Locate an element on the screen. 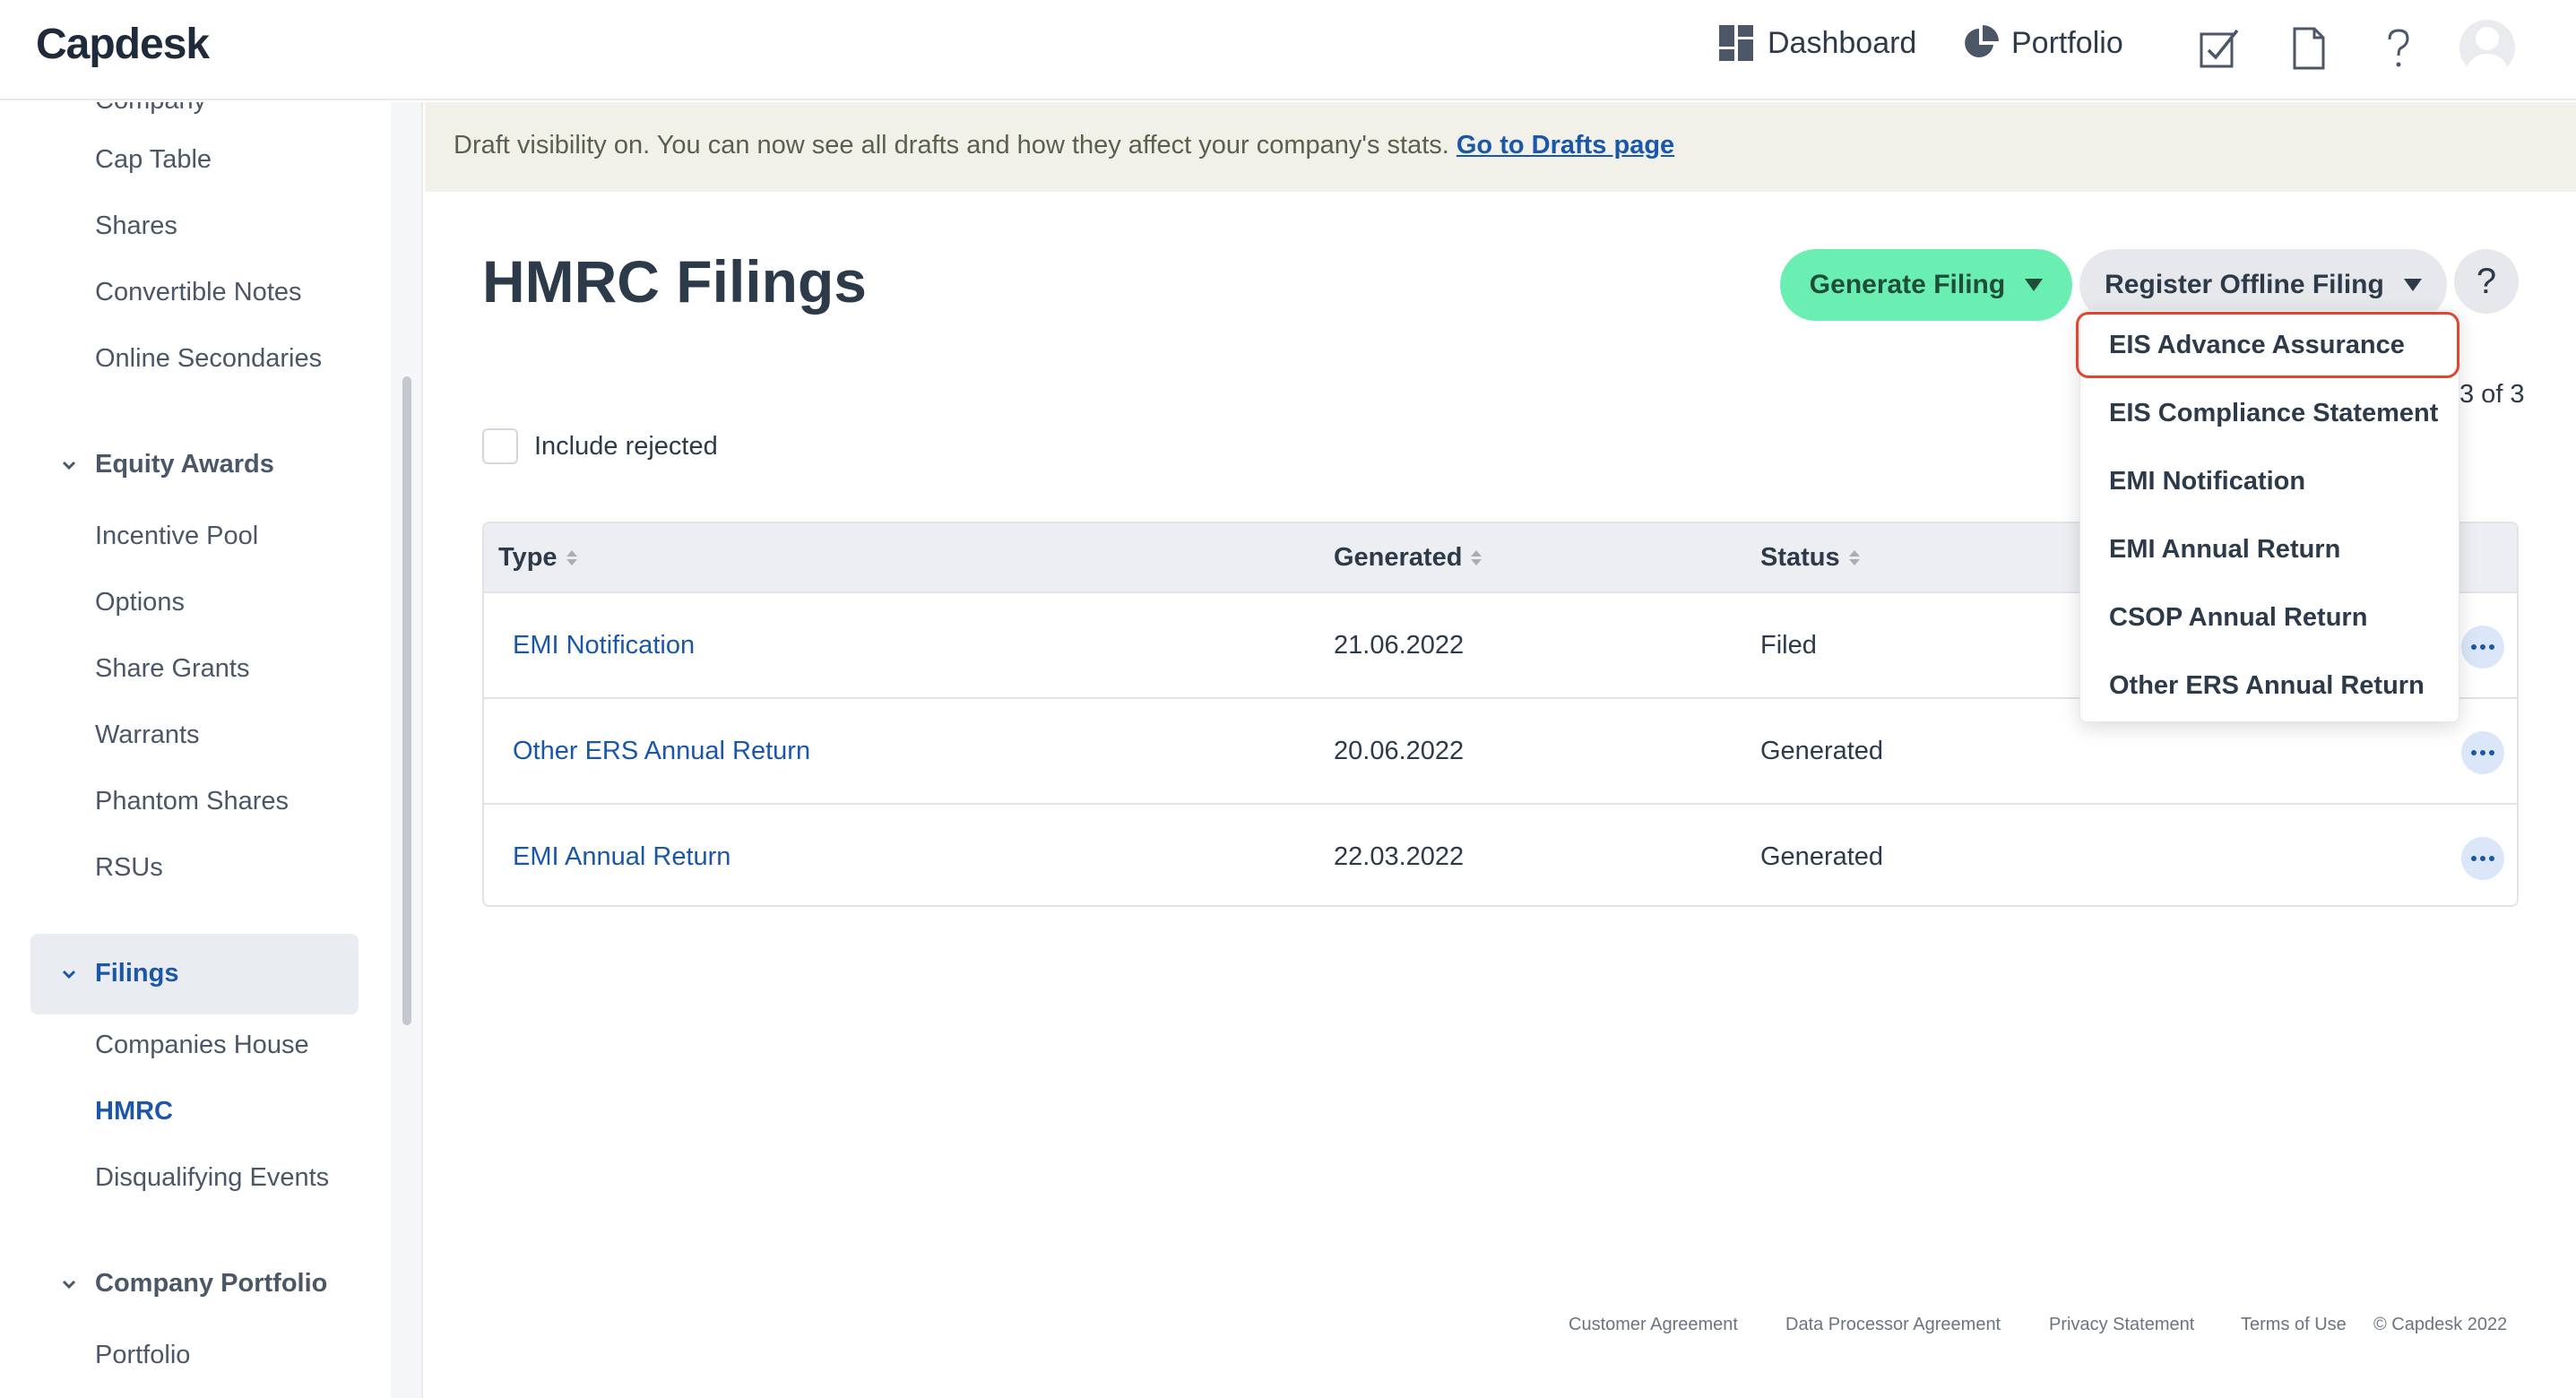 The image size is (2576, 1398). capdesk-logo: Capdesk is located at coordinates (123, 44).